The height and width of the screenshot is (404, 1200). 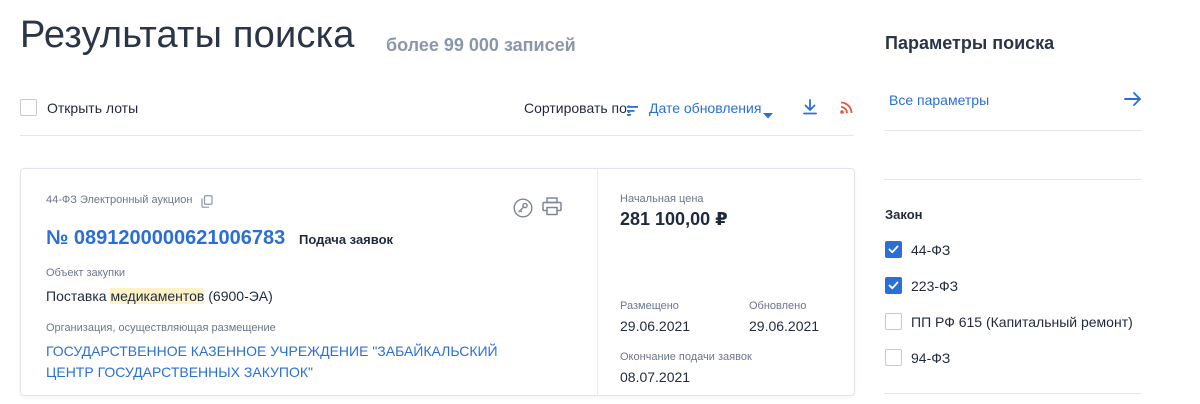 What do you see at coordinates (187, 35) in the screenshot?
I see `page-title: Результаты поиска` at bounding box center [187, 35].